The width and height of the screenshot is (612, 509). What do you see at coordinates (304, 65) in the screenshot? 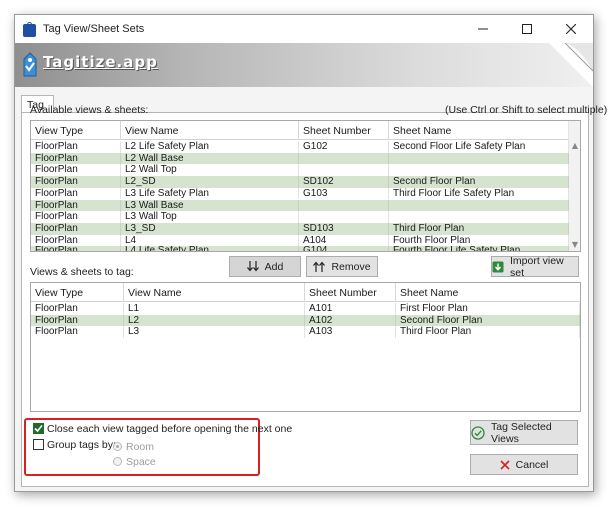
I see `brand-banner: Tagitize.app` at bounding box center [304, 65].